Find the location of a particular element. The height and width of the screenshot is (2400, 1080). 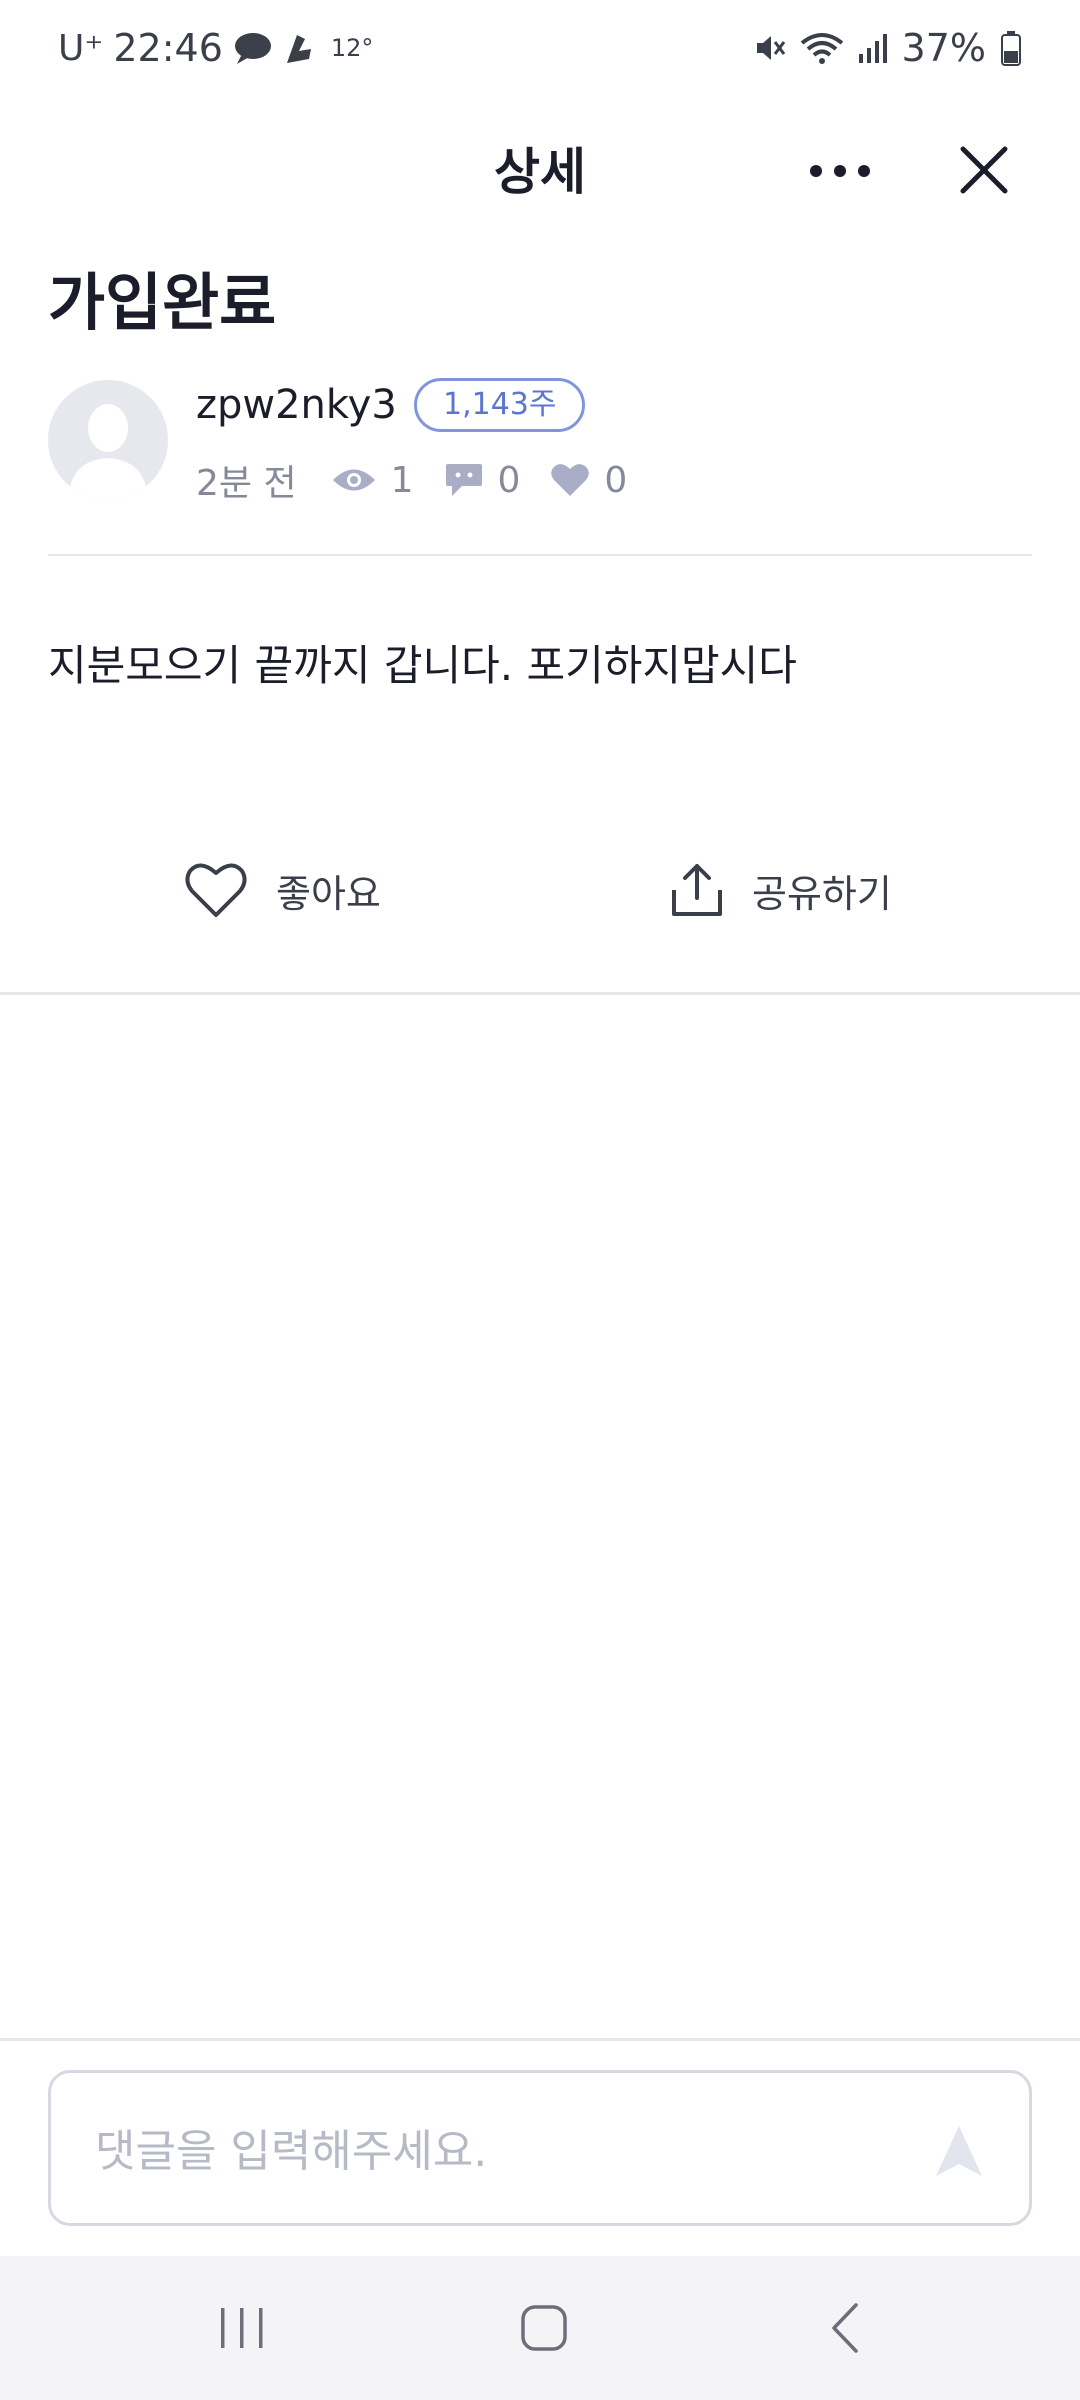

more-dots-icon is located at coordinates (840, 171).